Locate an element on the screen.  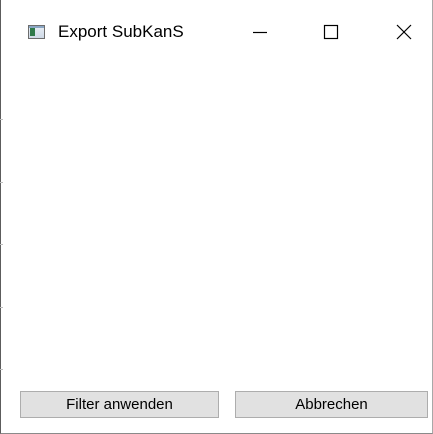
window-edge-marks is located at coordinates (1, 248).